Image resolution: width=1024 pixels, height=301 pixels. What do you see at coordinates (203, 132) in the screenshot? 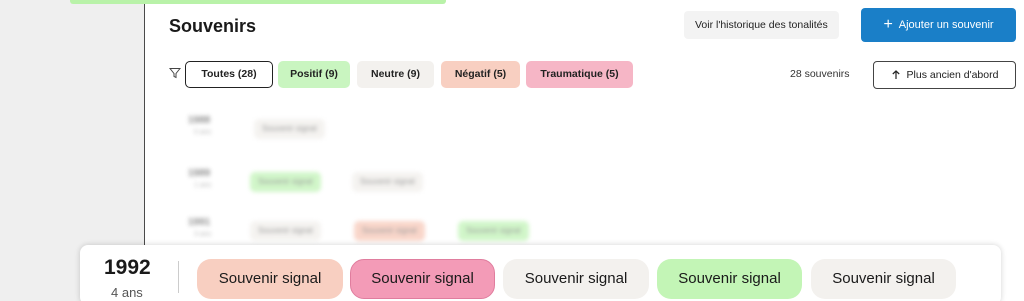
I see `row-age: 0 ans` at bounding box center [203, 132].